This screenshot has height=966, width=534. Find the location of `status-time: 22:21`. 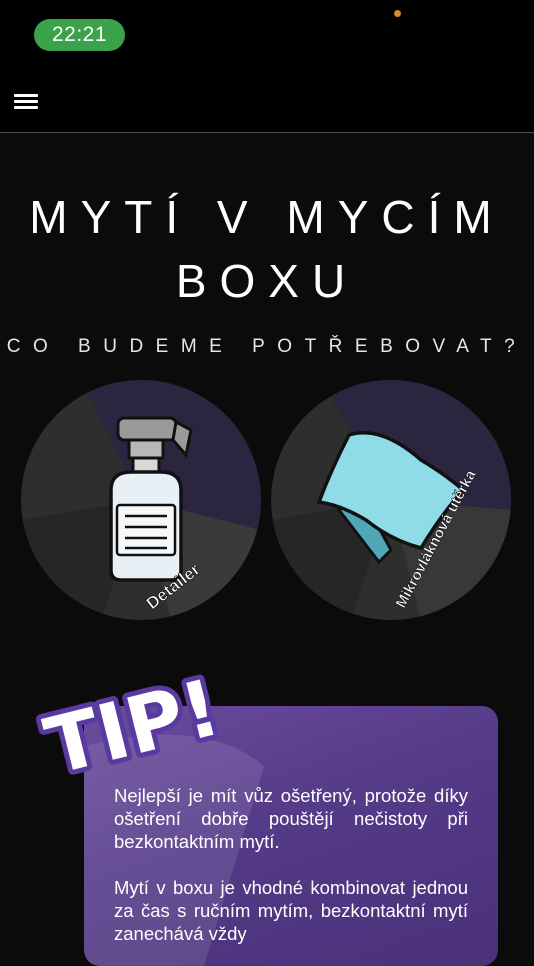

status-time: 22:21 is located at coordinates (79, 35).